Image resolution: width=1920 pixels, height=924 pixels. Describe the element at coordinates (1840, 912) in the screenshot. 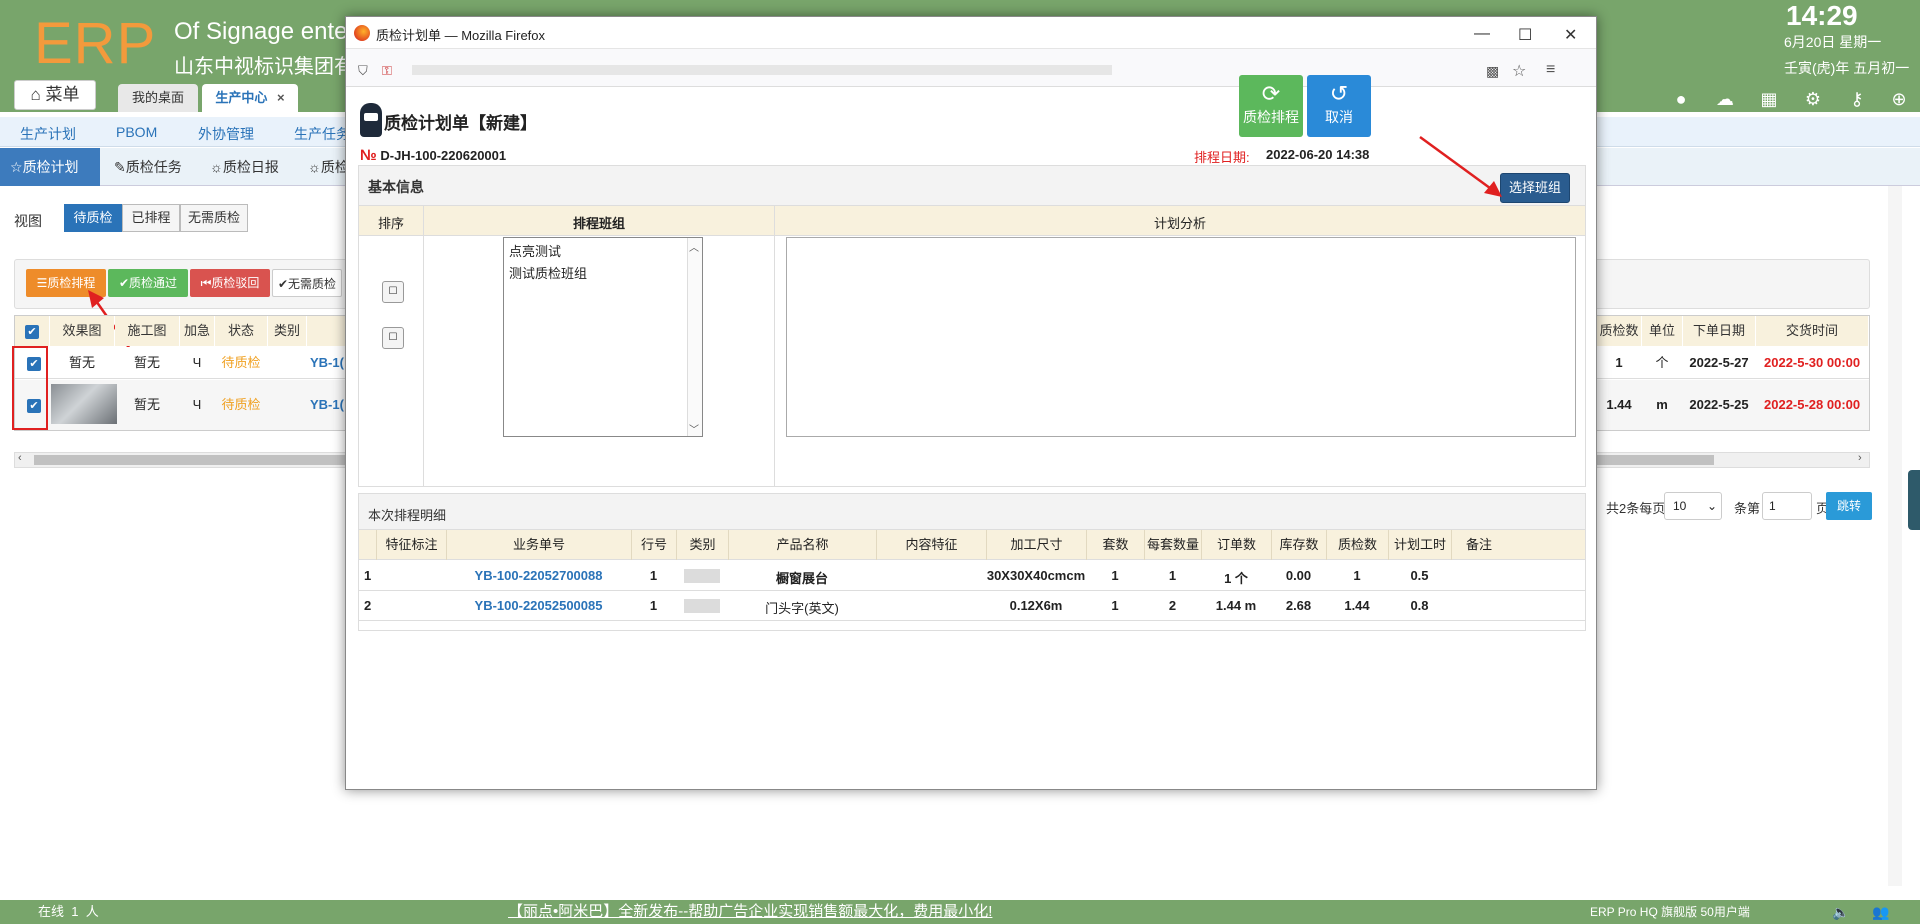

I see `volume-icon: 🔈` at that location.